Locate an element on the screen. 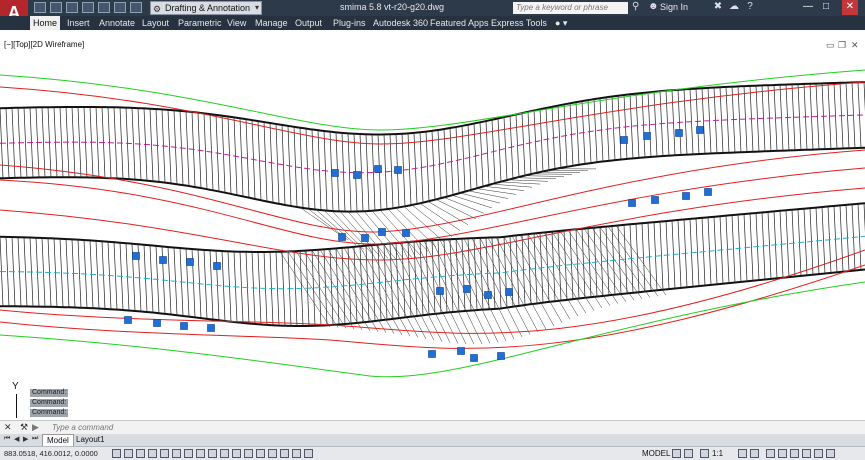  otrack-icon is located at coordinates (200, 453).